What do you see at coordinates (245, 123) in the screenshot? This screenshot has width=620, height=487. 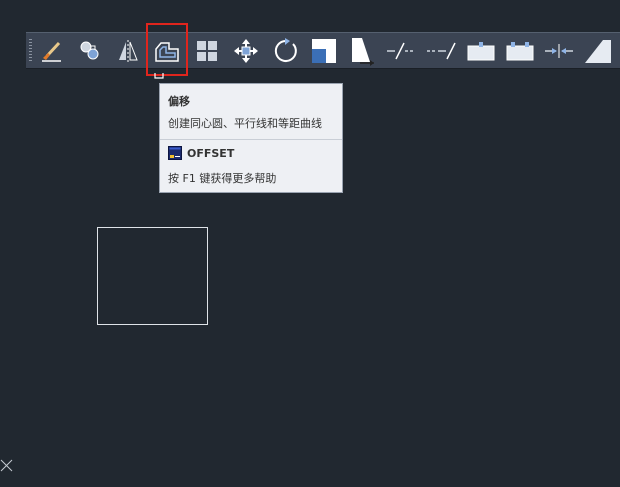 I see `tooltip-description: 创建同心圆、平行线和等距曲线` at bounding box center [245, 123].